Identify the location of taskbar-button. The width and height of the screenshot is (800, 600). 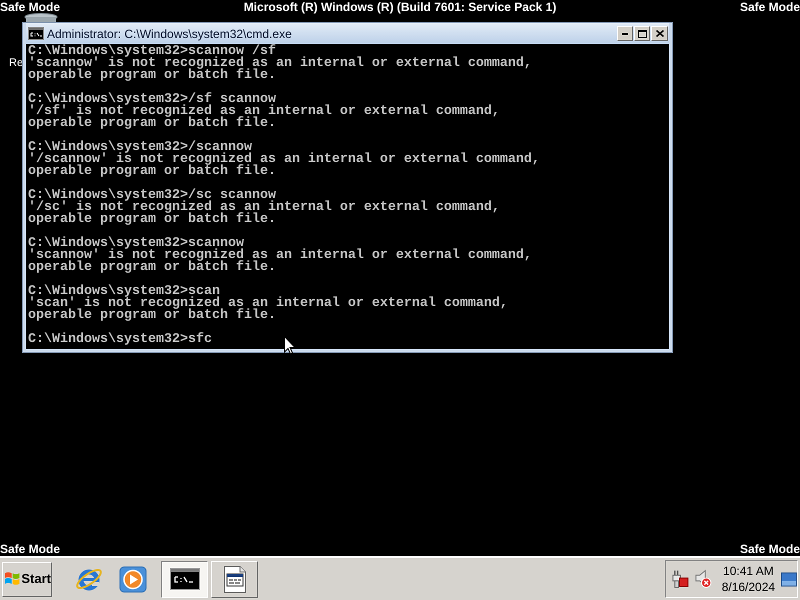
(184, 579).